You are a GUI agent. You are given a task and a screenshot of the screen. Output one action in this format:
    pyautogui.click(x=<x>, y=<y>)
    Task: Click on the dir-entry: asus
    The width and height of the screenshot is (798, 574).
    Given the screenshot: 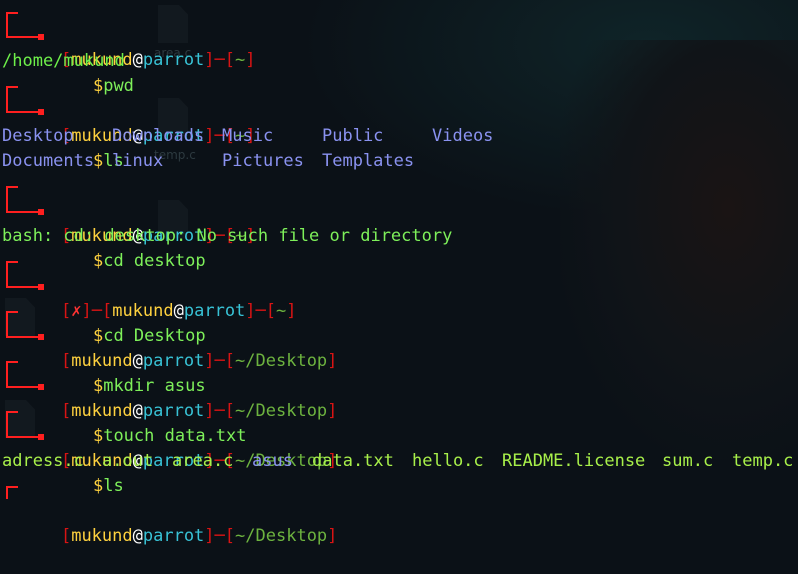 What is the action you would take?
    pyautogui.click(x=272, y=461)
    